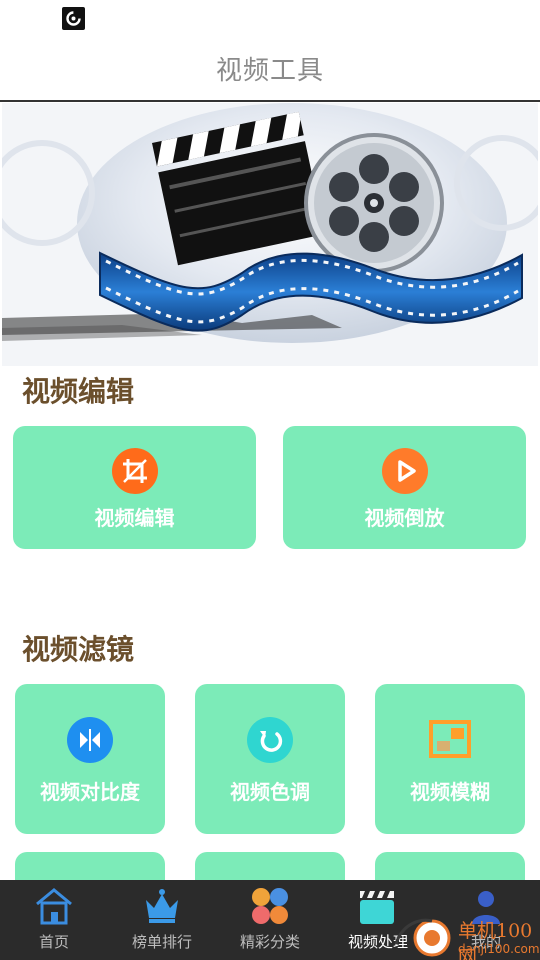 Image resolution: width=540 pixels, height=960 pixels. I want to click on tab-home-label: 首页, so click(53, 942).